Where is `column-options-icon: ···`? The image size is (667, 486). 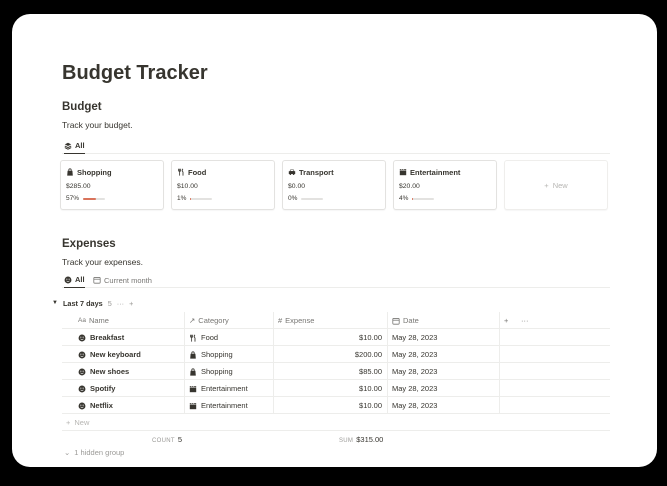
column-options-icon: ··· is located at coordinates (525, 320).